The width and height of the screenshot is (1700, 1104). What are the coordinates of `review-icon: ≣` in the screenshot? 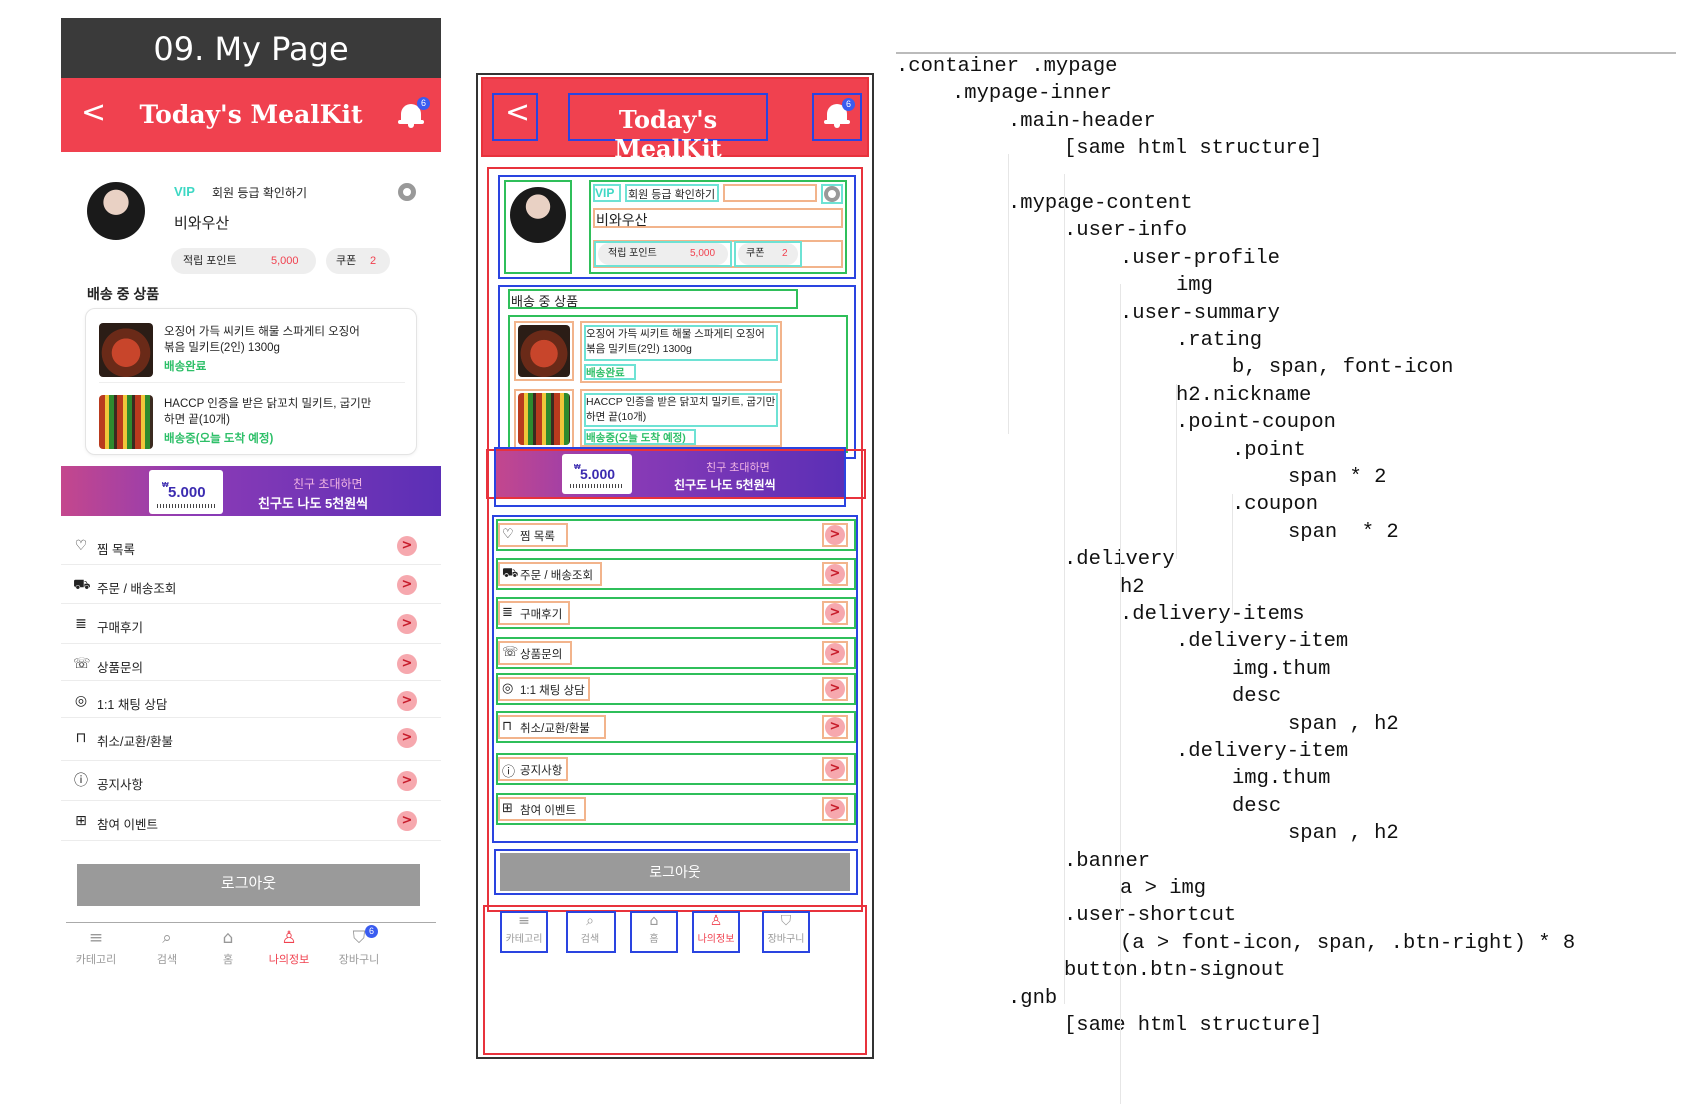 It's located at (81, 624).